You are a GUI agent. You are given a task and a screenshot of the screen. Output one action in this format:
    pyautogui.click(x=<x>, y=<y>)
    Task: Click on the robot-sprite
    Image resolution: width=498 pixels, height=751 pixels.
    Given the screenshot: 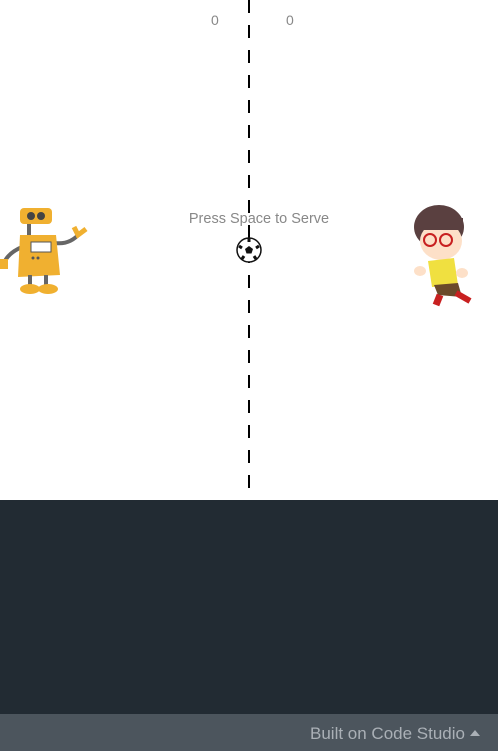 What is the action you would take?
    pyautogui.click(x=44, y=251)
    